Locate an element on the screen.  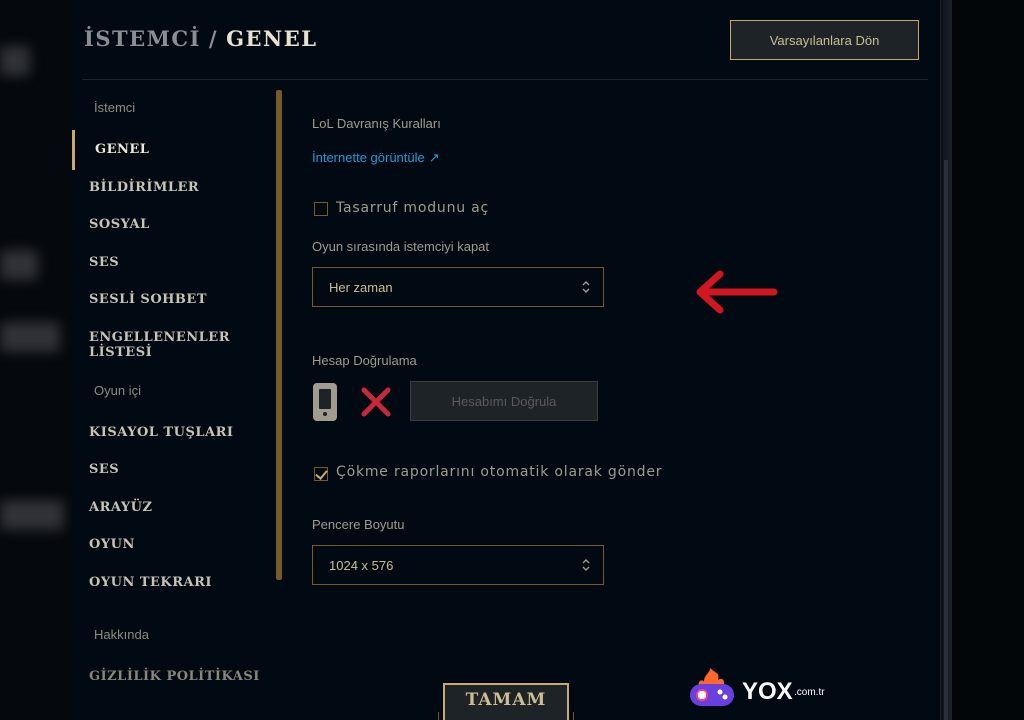
sidebar-section-in-game: Oyun içi is located at coordinates (117, 390).